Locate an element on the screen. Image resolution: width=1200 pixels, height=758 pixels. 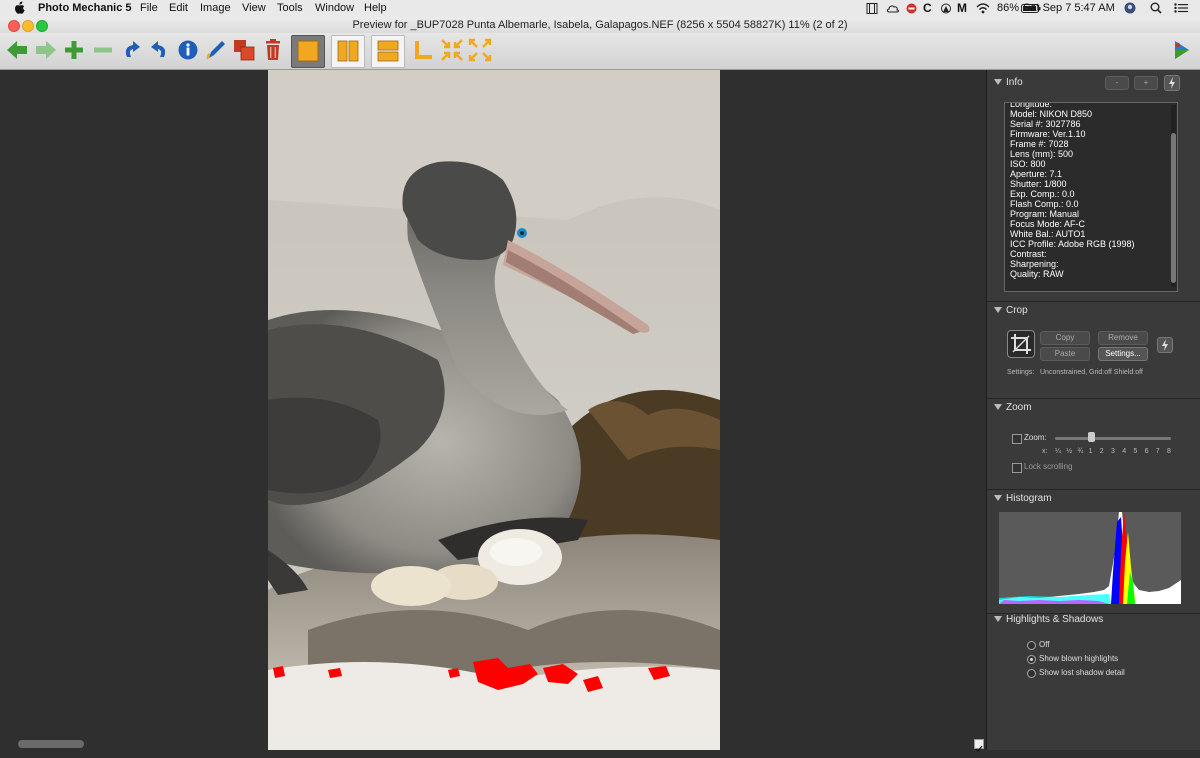
delete-button is located at coordinates (273, 50).